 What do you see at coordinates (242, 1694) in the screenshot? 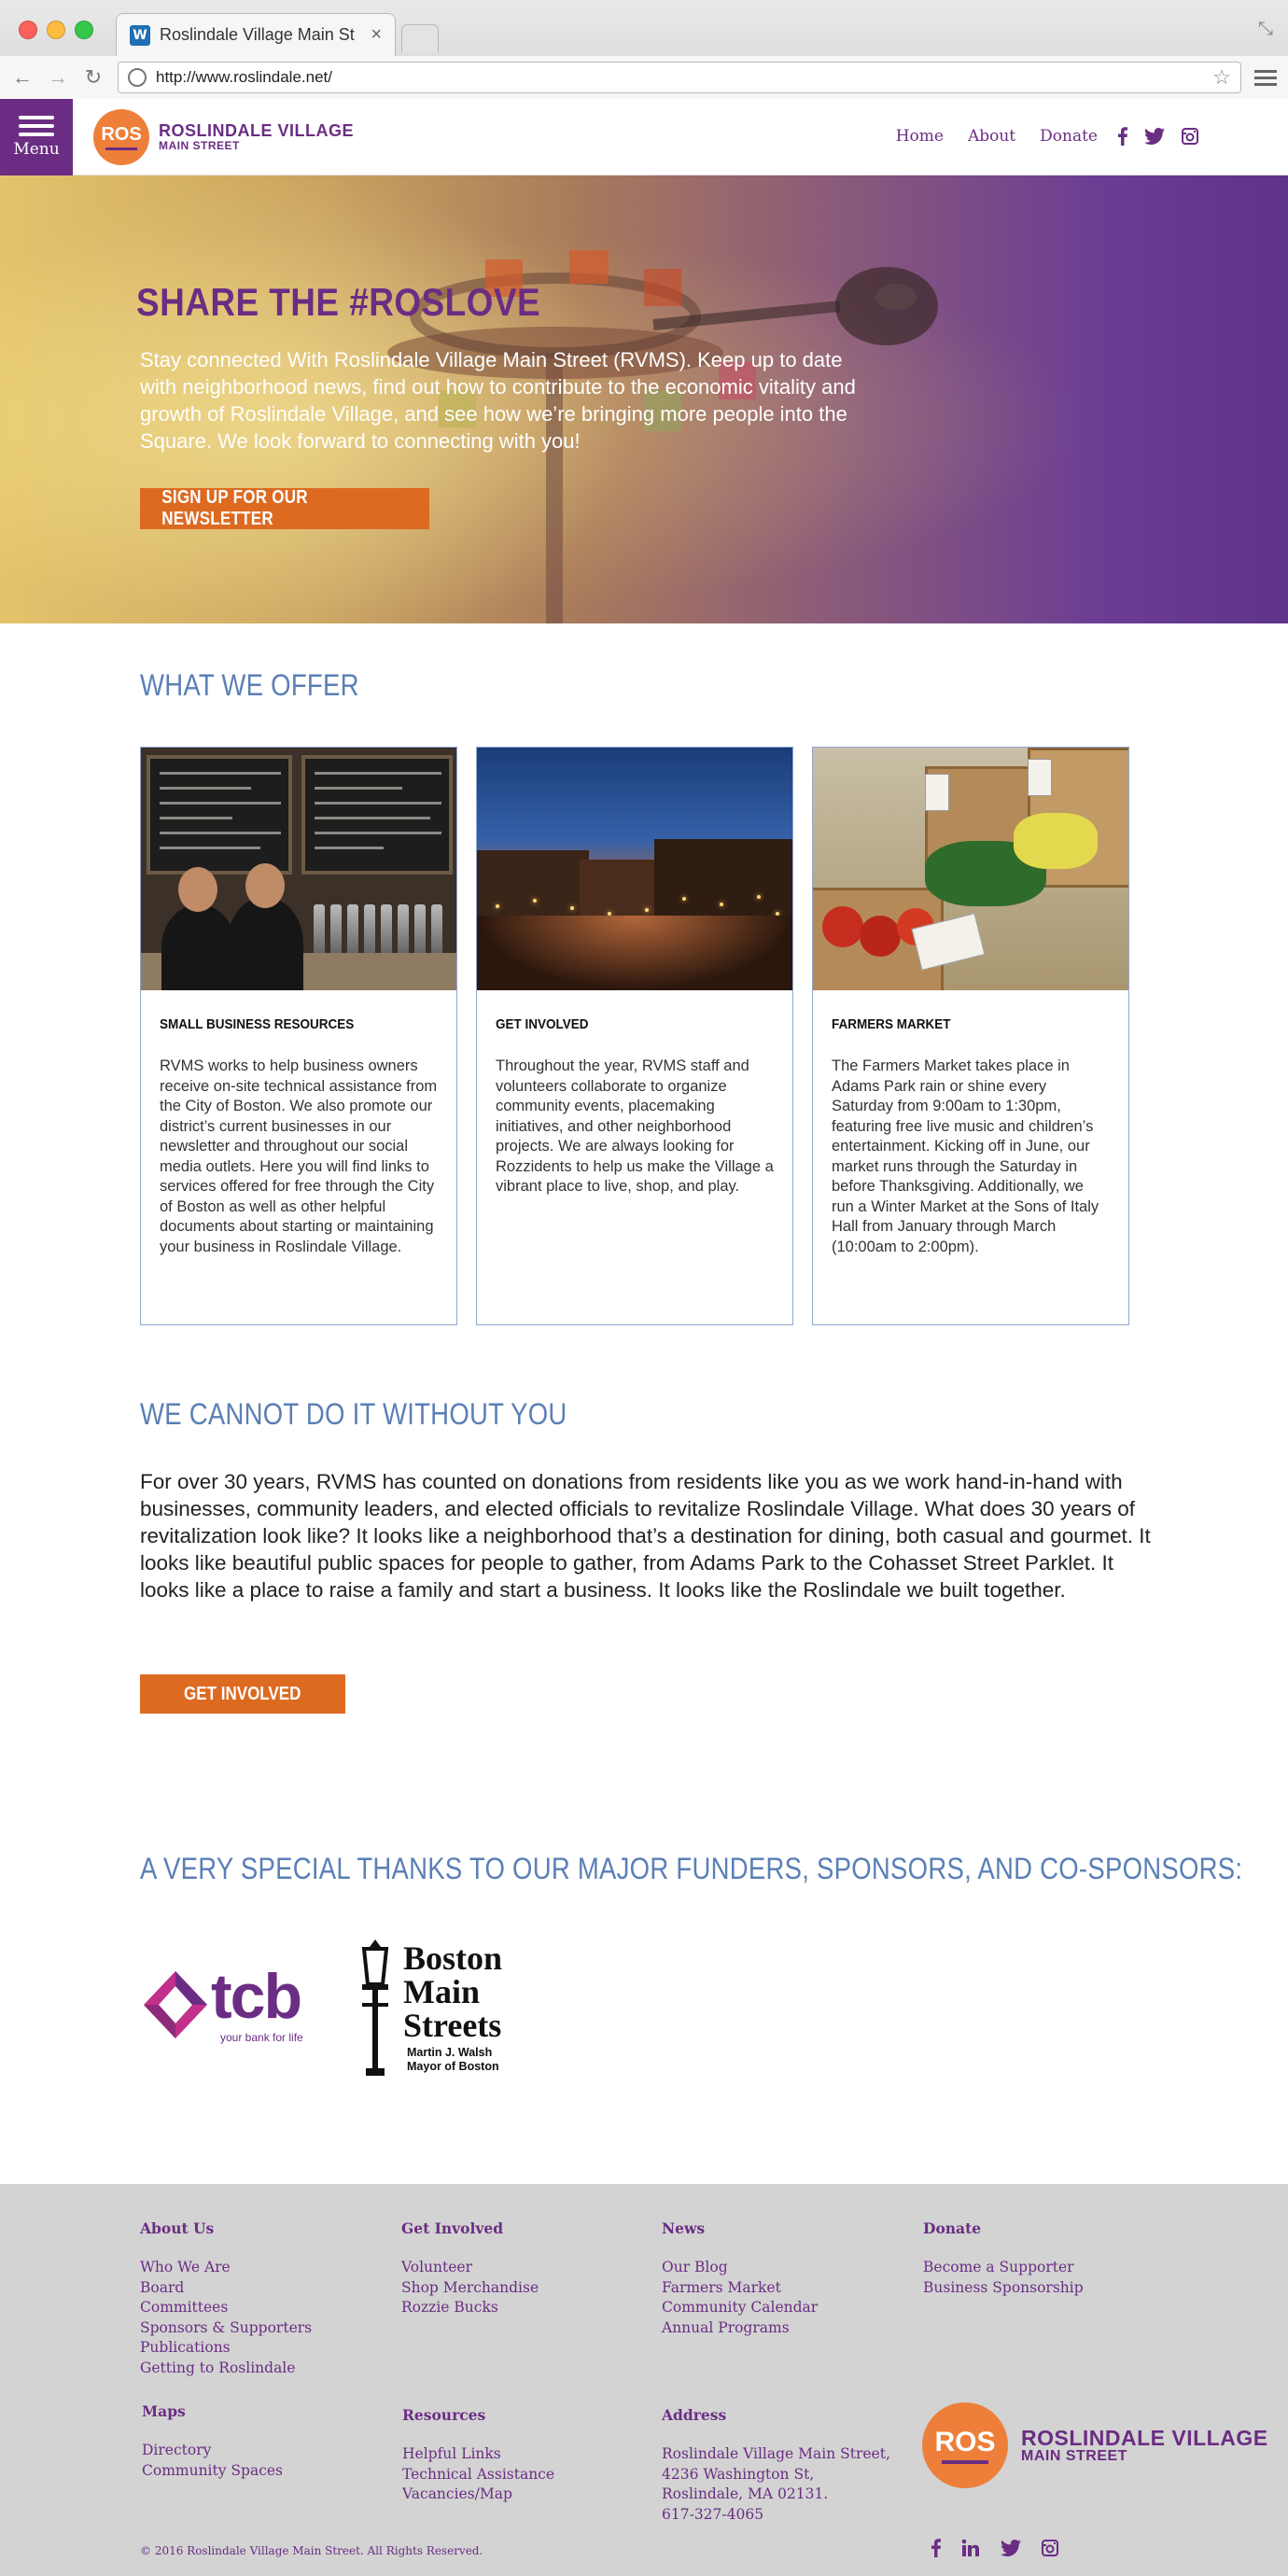
I see `get-involved-button: GET INVOLVED` at bounding box center [242, 1694].